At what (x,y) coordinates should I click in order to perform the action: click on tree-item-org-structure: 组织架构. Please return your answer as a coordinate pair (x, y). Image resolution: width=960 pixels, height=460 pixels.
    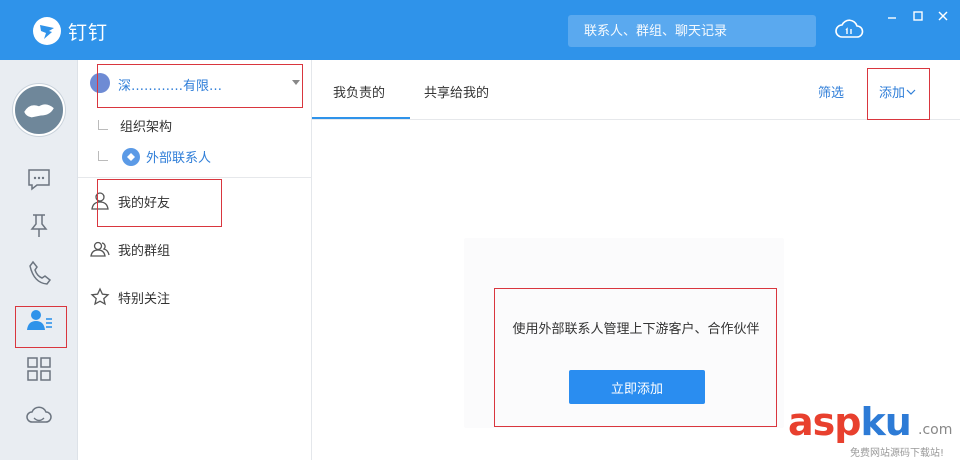
    Looking at the image, I should click on (146, 125).